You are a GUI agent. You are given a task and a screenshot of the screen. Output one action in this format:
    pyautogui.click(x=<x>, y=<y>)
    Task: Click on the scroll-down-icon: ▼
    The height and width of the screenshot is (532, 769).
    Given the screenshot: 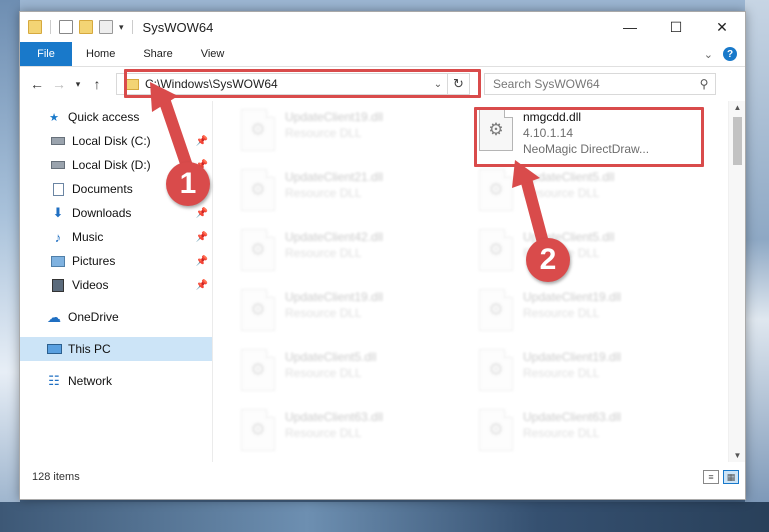 What is the action you would take?
    pyautogui.click(x=737, y=455)
    